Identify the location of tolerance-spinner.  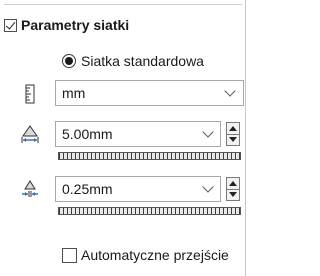
(233, 189).